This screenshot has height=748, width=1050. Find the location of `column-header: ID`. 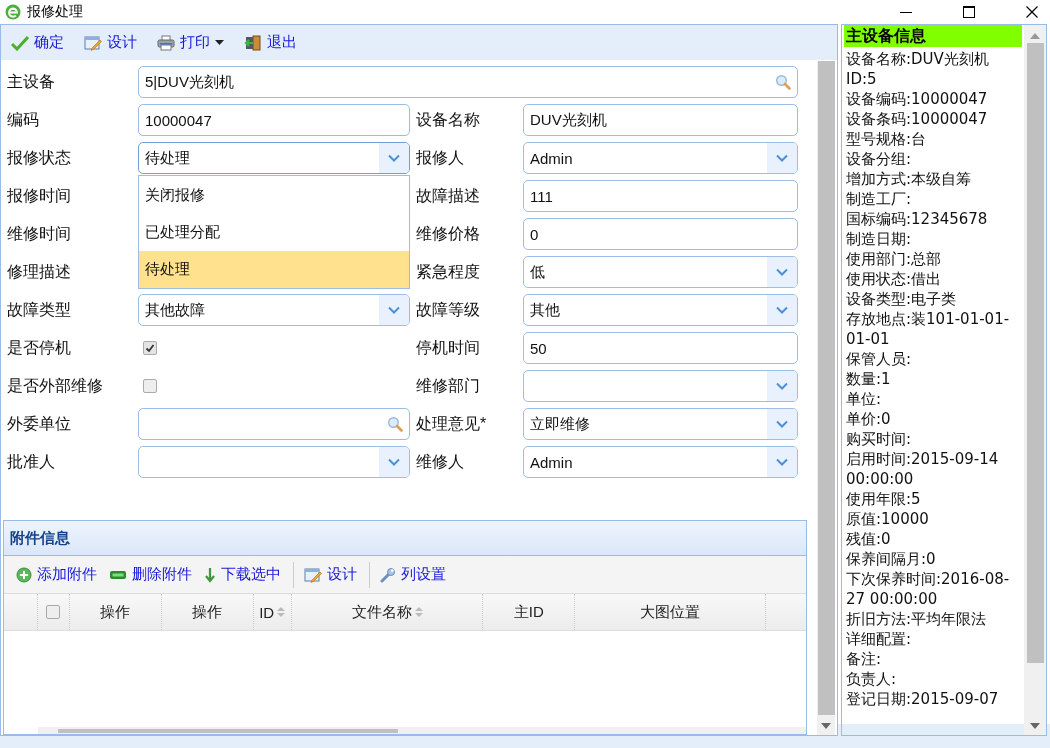

column-header: ID is located at coordinates (272, 612).